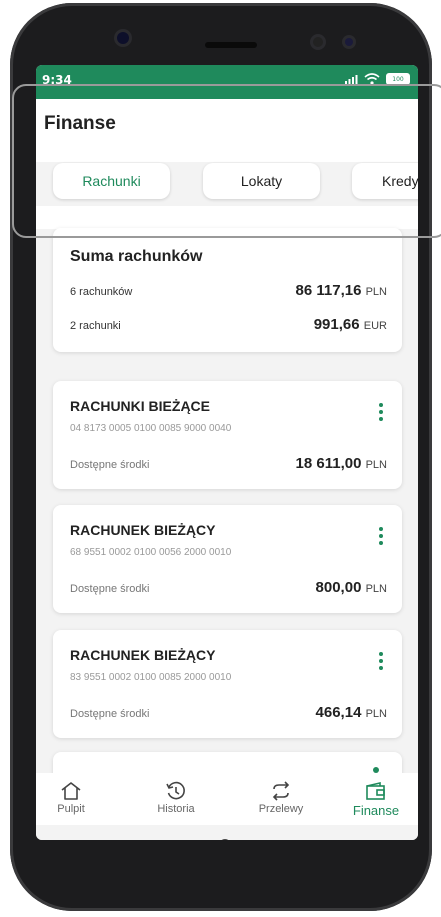 Image resolution: width=441 pixels, height=917 pixels. Describe the element at coordinates (350, 324) in the screenshot. I see `summary-row-amount: 991,66 EUR` at that location.